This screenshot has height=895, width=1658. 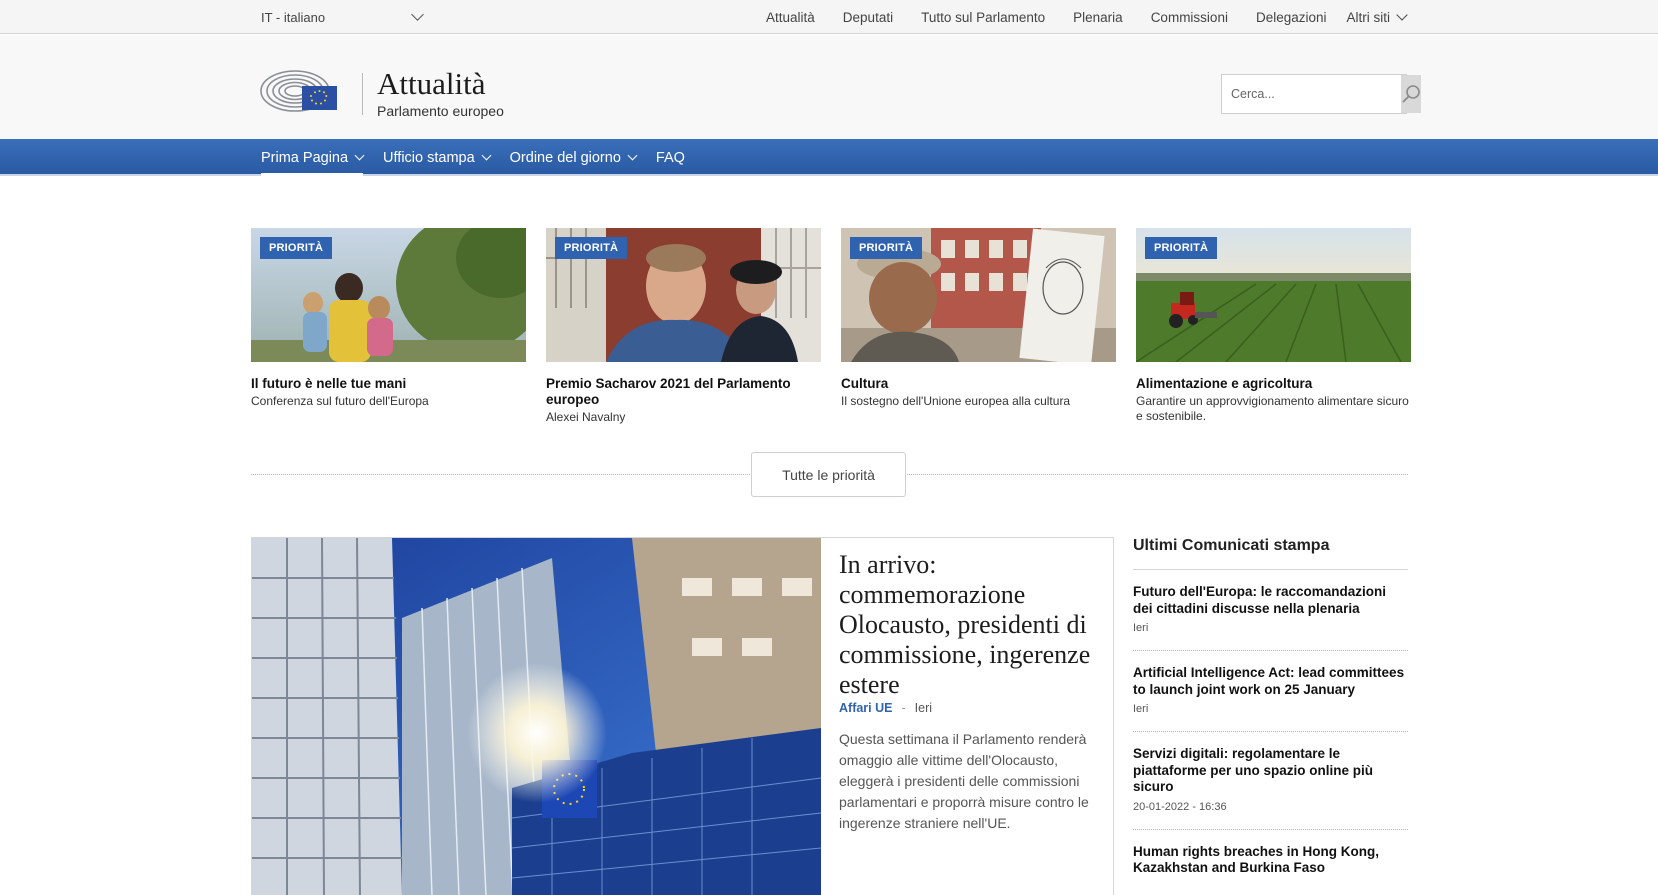 I want to click on brand-separator, so click(x=362, y=94).